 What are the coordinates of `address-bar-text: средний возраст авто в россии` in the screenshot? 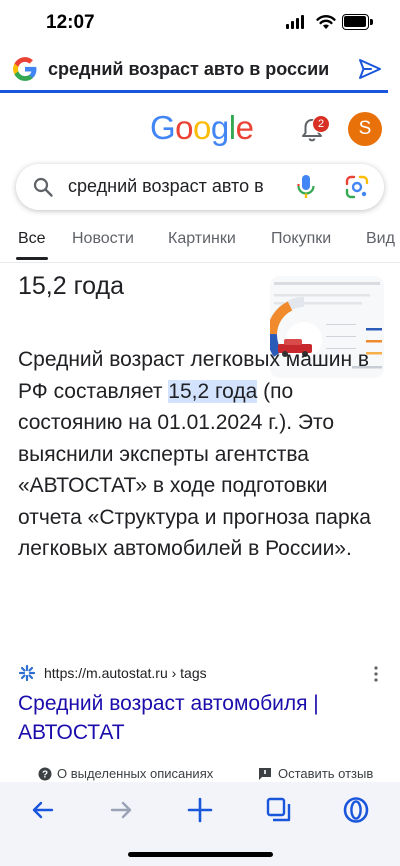 It's located at (188, 69).